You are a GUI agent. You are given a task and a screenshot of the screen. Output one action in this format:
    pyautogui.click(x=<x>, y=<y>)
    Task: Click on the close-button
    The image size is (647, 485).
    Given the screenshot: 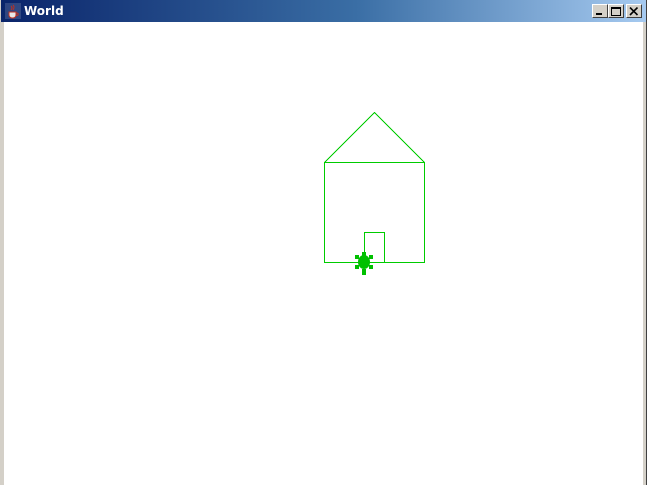 What is the action you would take?
    pyautogui.click(x=634, y=11)
    